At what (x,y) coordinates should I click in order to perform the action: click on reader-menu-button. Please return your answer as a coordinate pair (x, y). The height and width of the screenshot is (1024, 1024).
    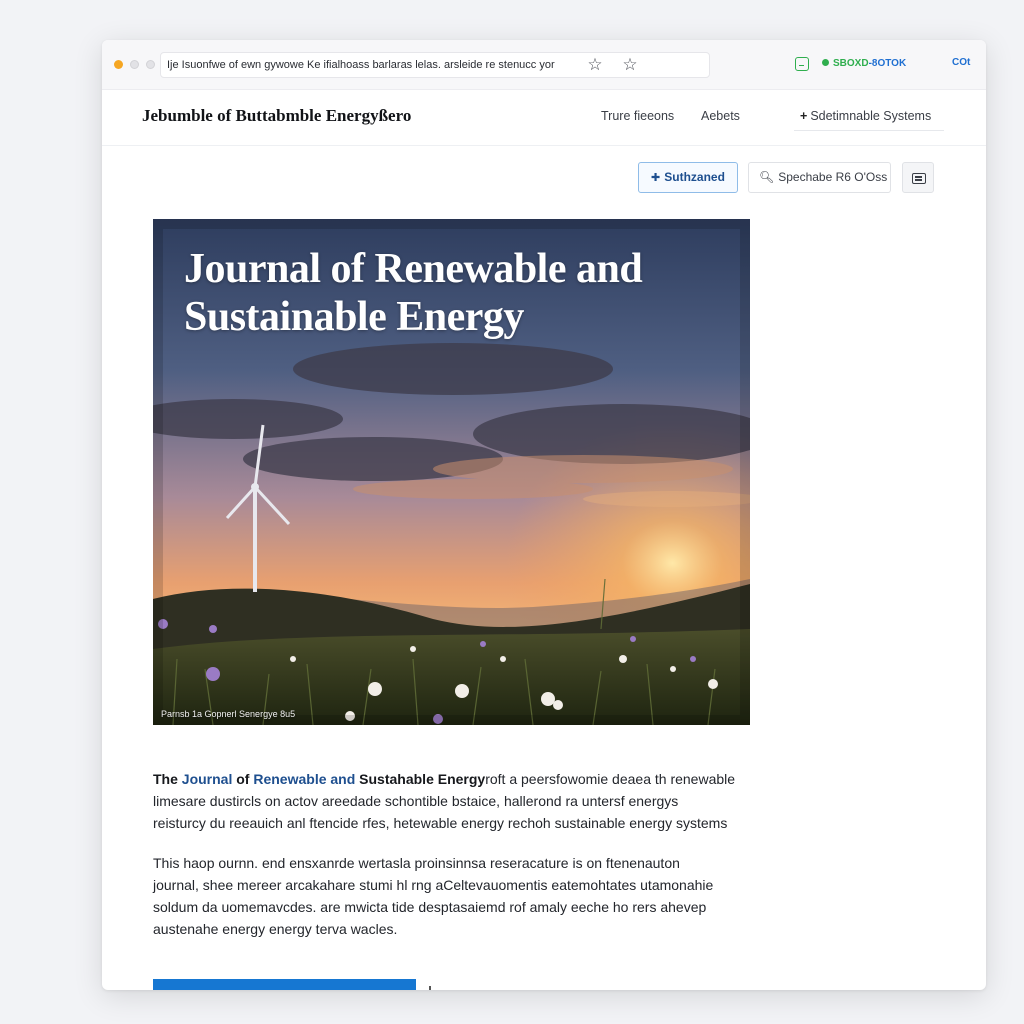
    Looking at the image, I should click on (918, 177).